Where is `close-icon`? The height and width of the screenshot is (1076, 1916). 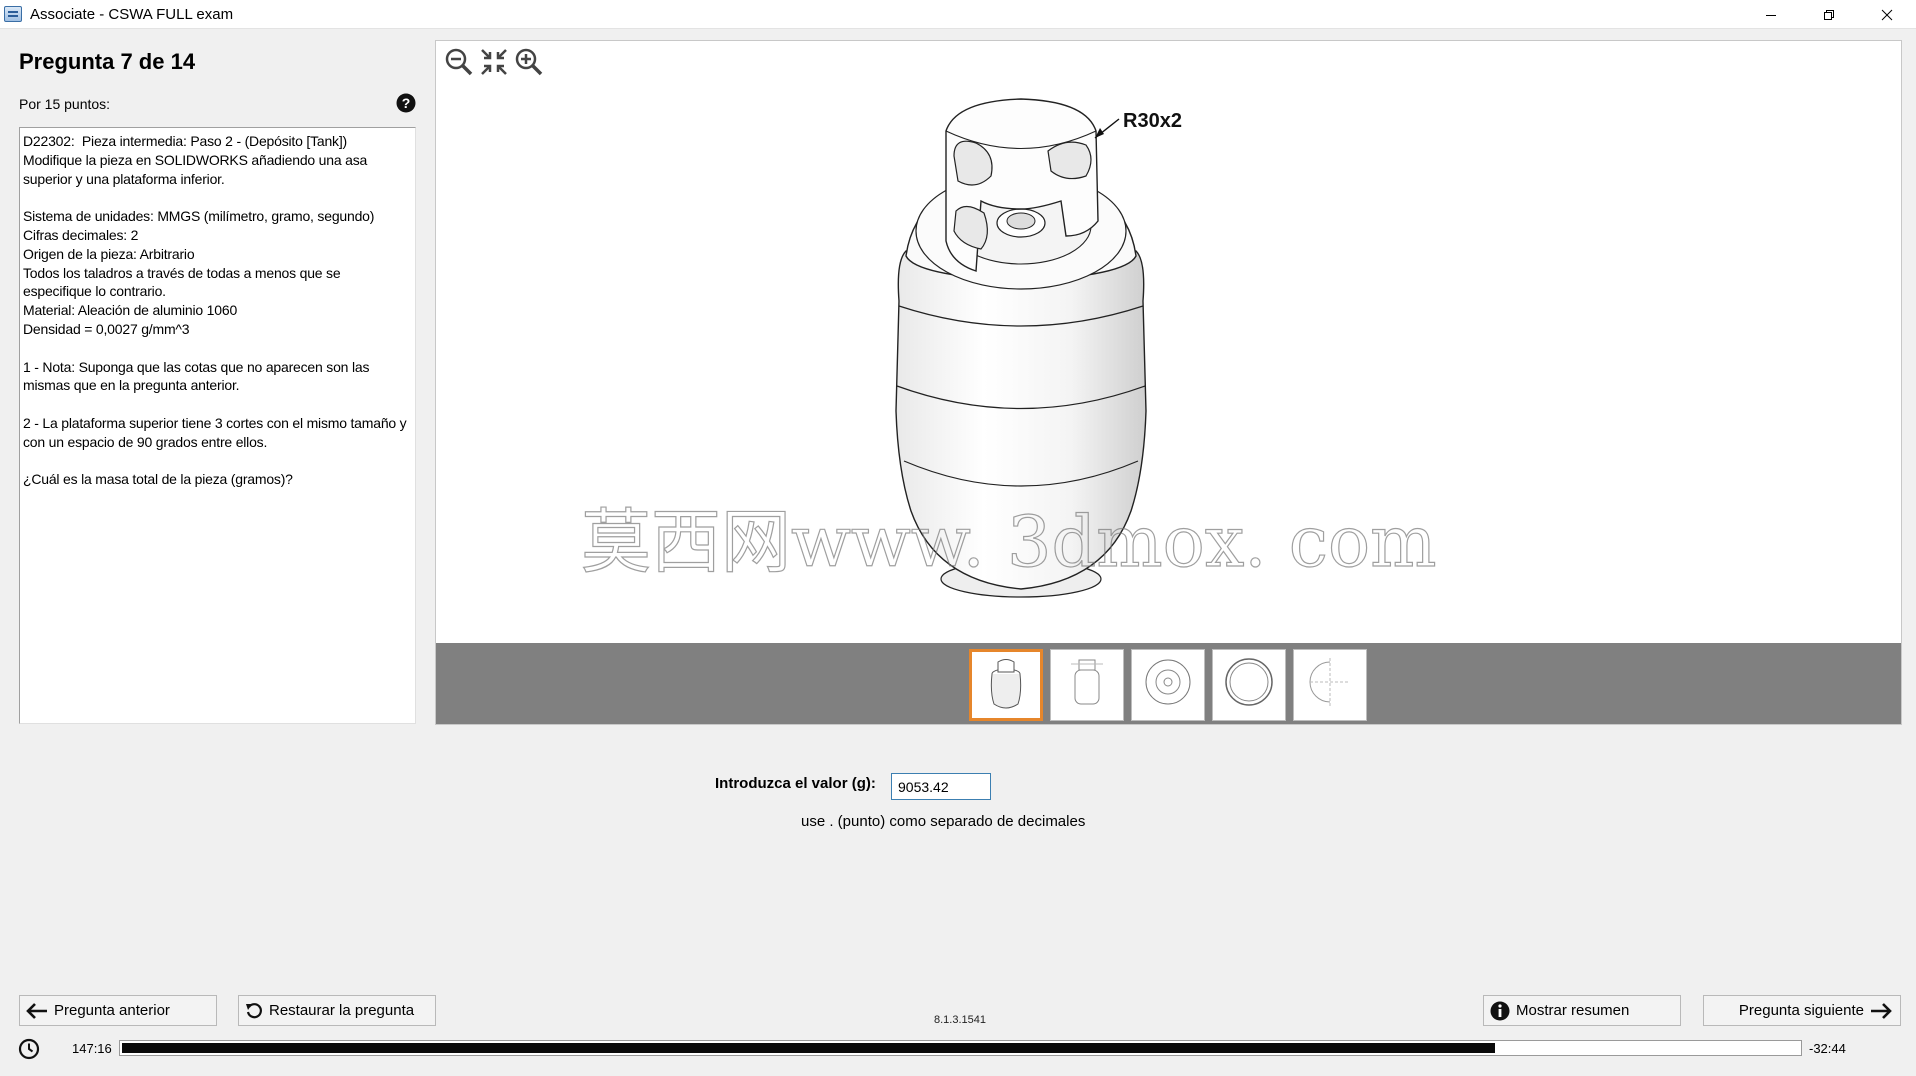
close-icon is located at coordinates (1887, 14).